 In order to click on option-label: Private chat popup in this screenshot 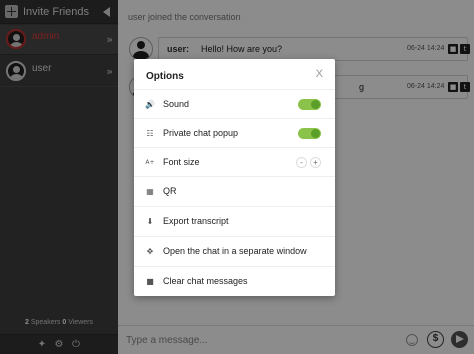, I will do `click(201, 133)`.